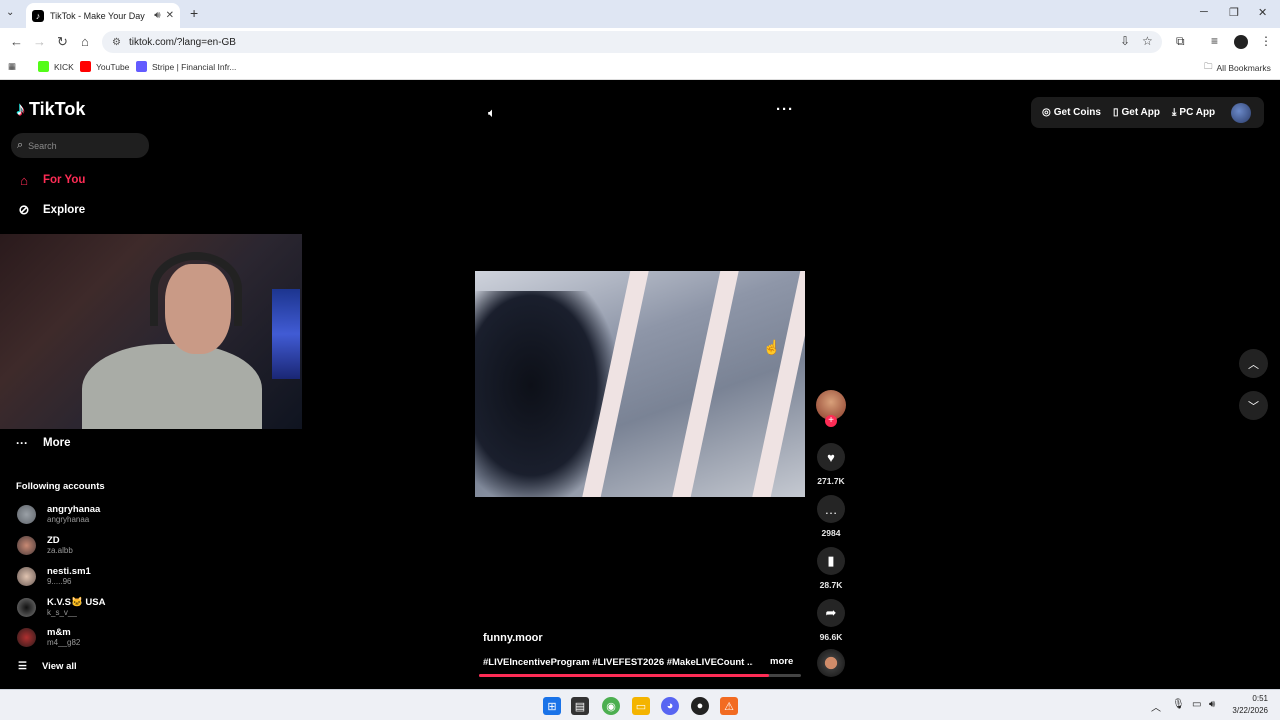 Image resolution: width=1280 pixels, height=720 pixels. I want to click on clock: 0:51 3/22/2026, so click(1248, 705).